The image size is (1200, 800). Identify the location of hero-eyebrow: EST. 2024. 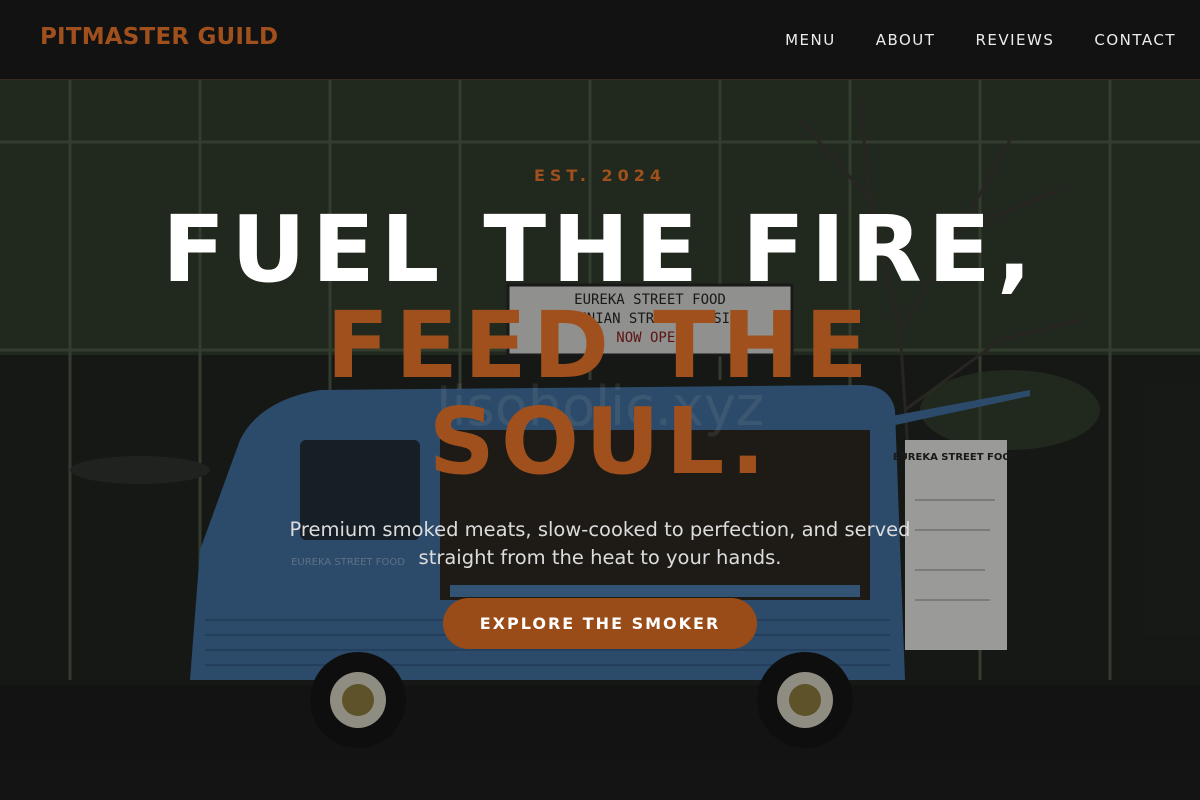
(600, 175).